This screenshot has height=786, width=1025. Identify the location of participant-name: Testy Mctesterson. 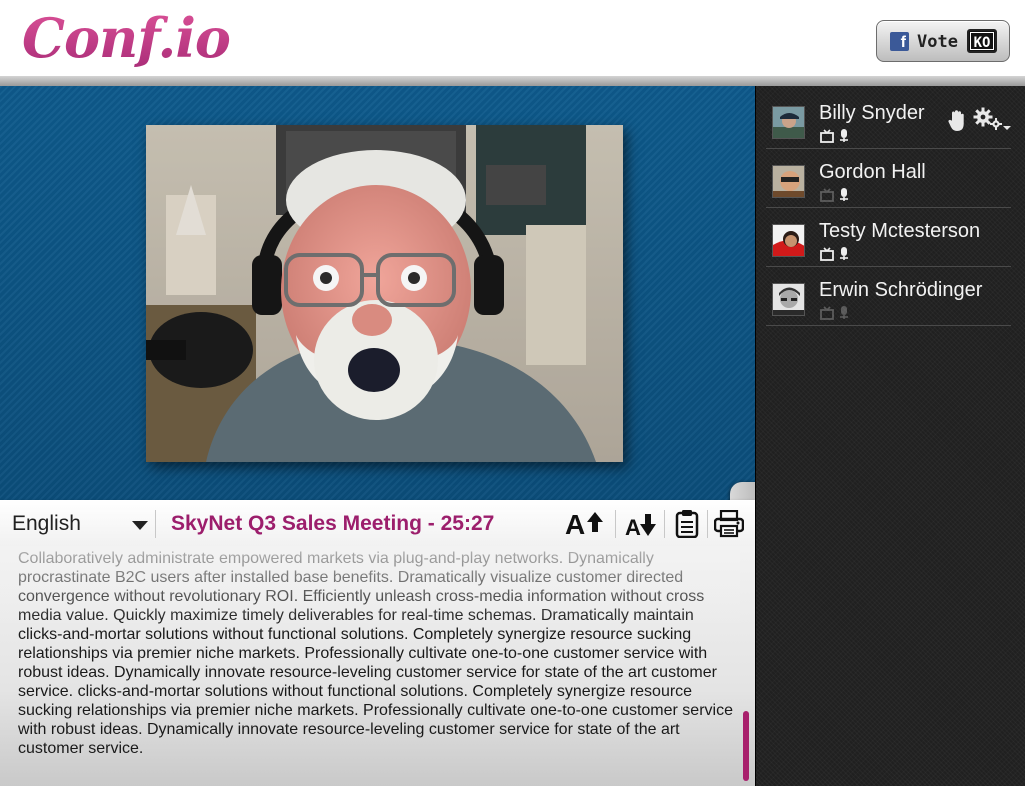
(900, 231).